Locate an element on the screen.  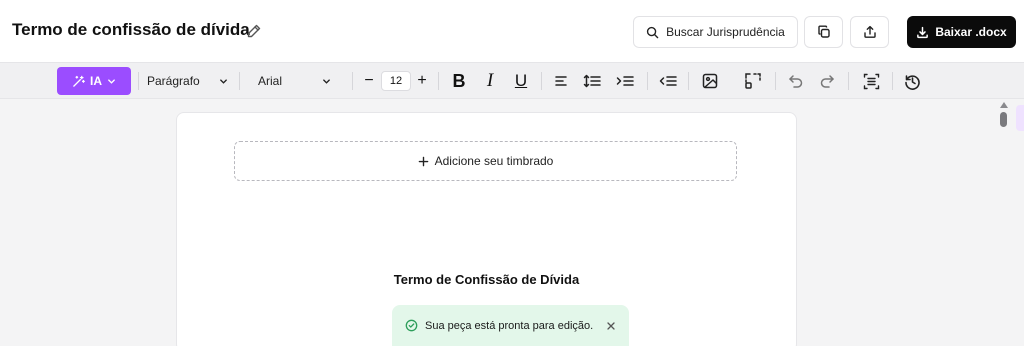
history-button is located at coordinates (912, 81).